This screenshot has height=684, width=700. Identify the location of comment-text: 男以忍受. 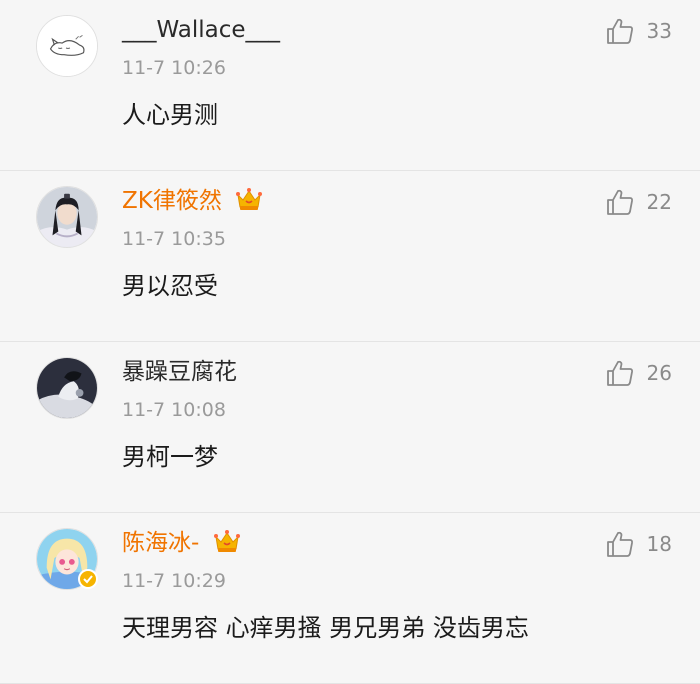
(170, 286).